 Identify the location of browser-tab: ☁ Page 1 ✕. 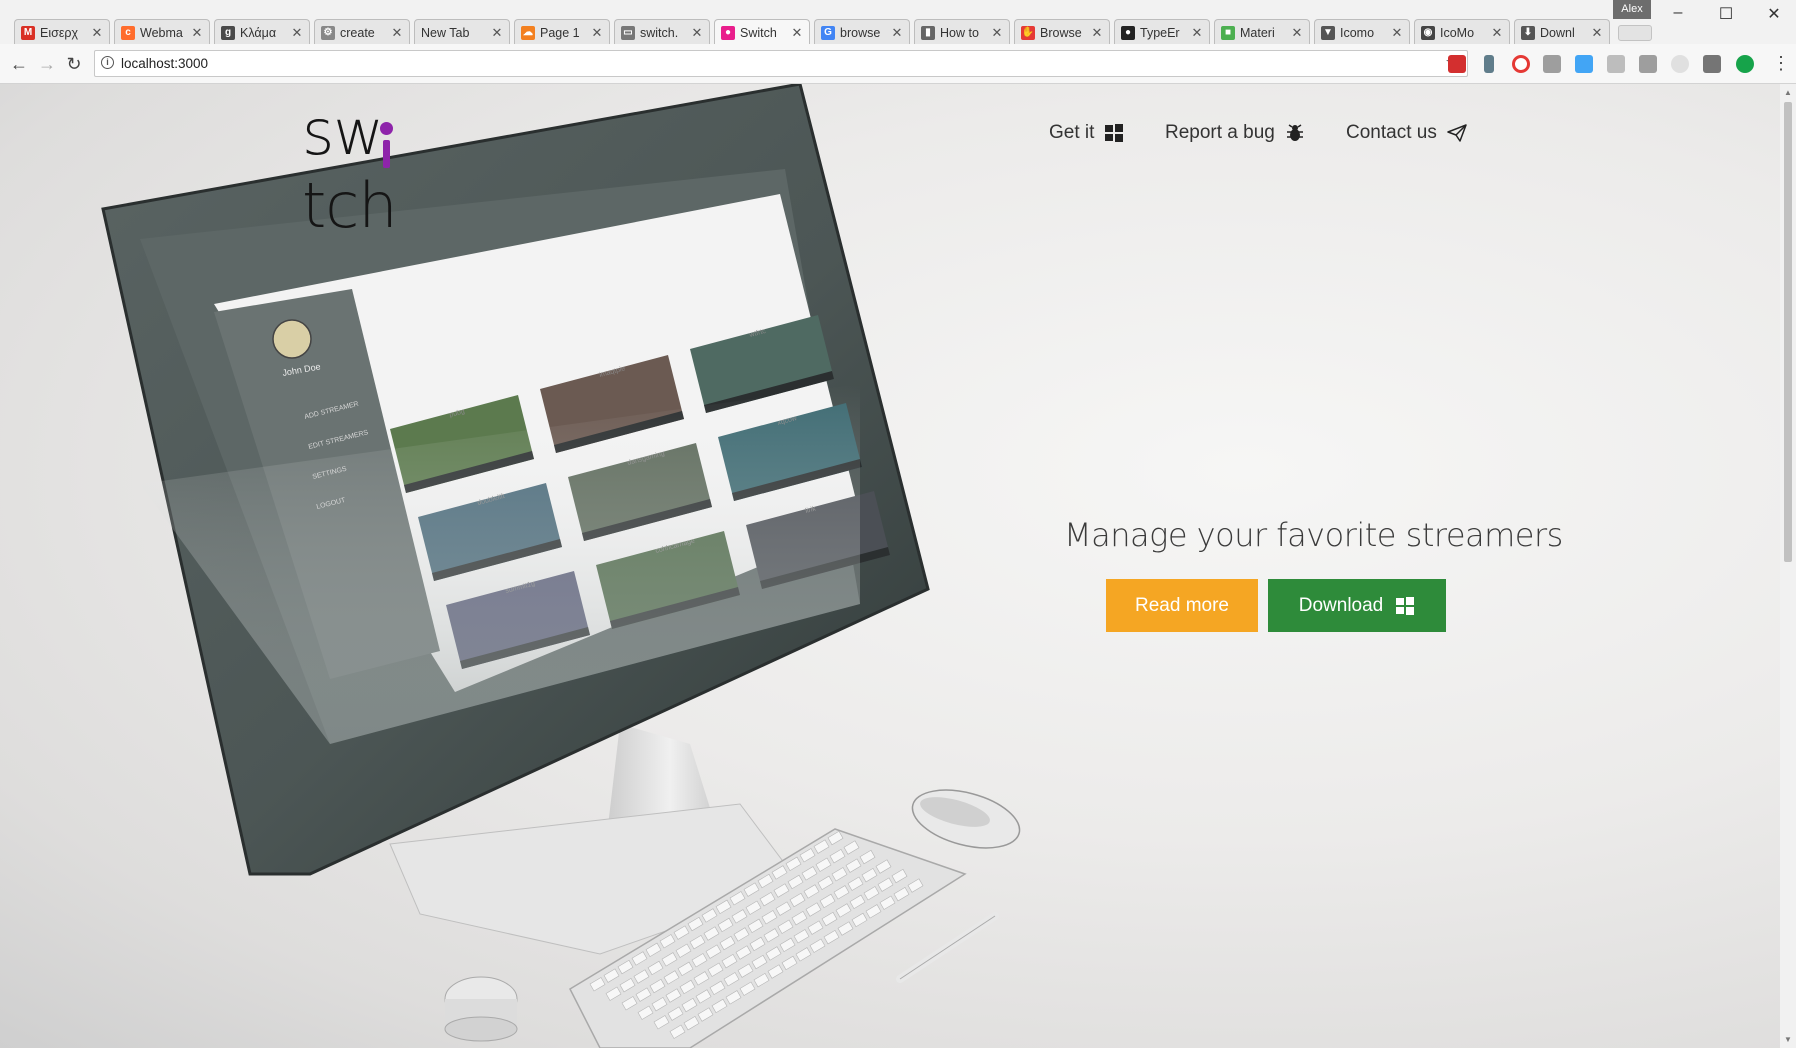
(562, 32).